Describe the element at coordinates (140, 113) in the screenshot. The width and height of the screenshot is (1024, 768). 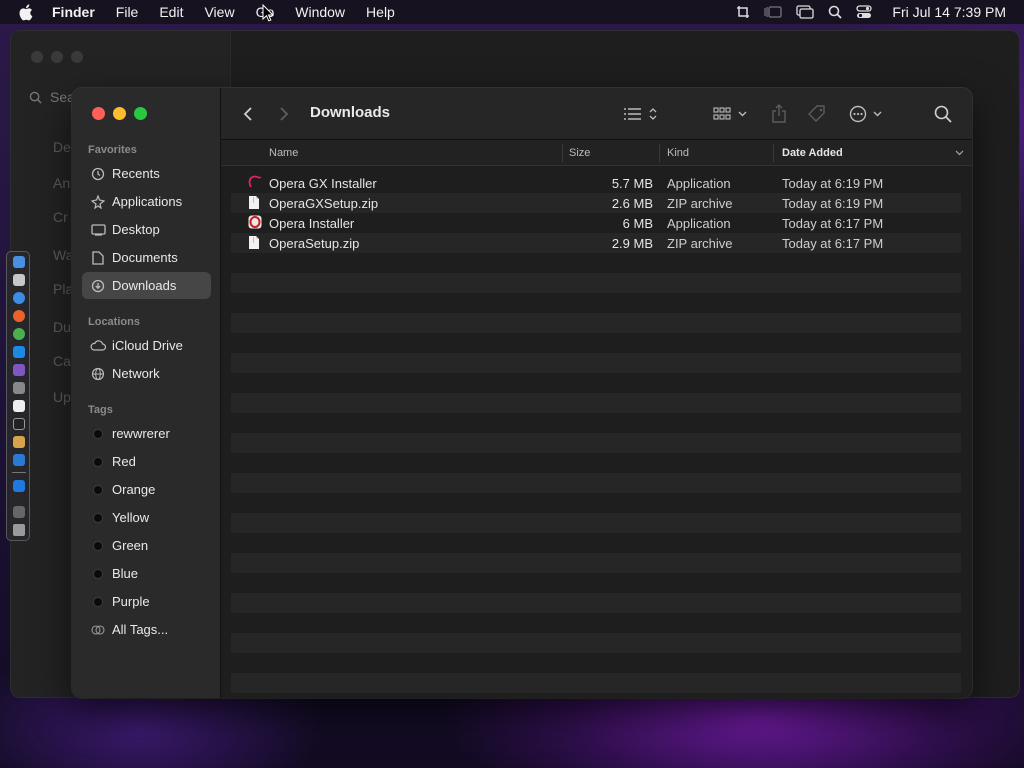
I see `zoom-button` at that location.